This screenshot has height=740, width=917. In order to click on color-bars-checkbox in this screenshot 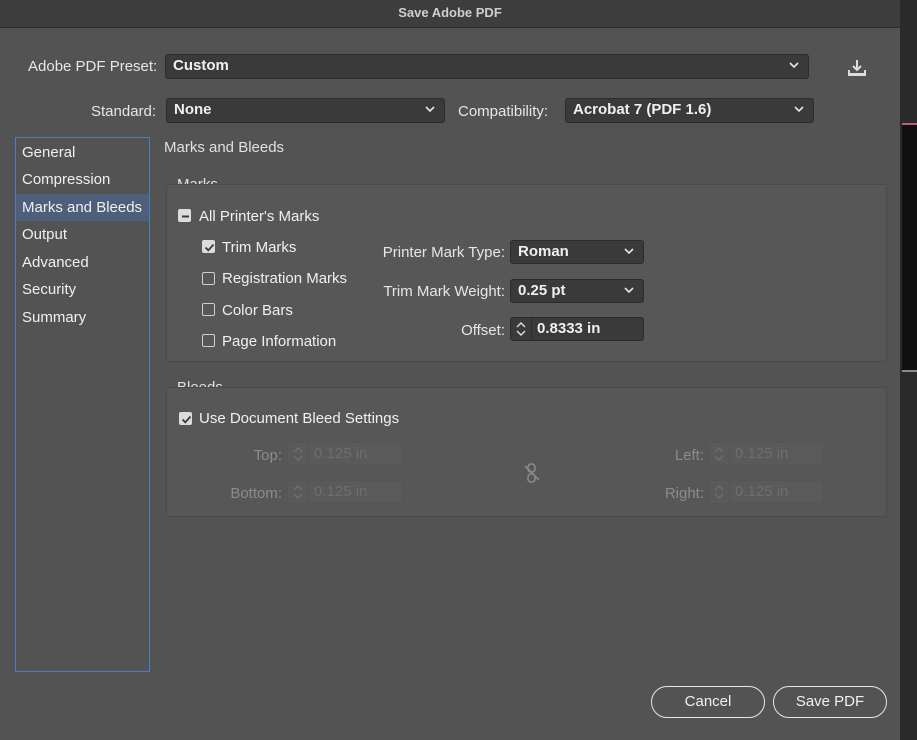, I will do `click(208, 309)`.